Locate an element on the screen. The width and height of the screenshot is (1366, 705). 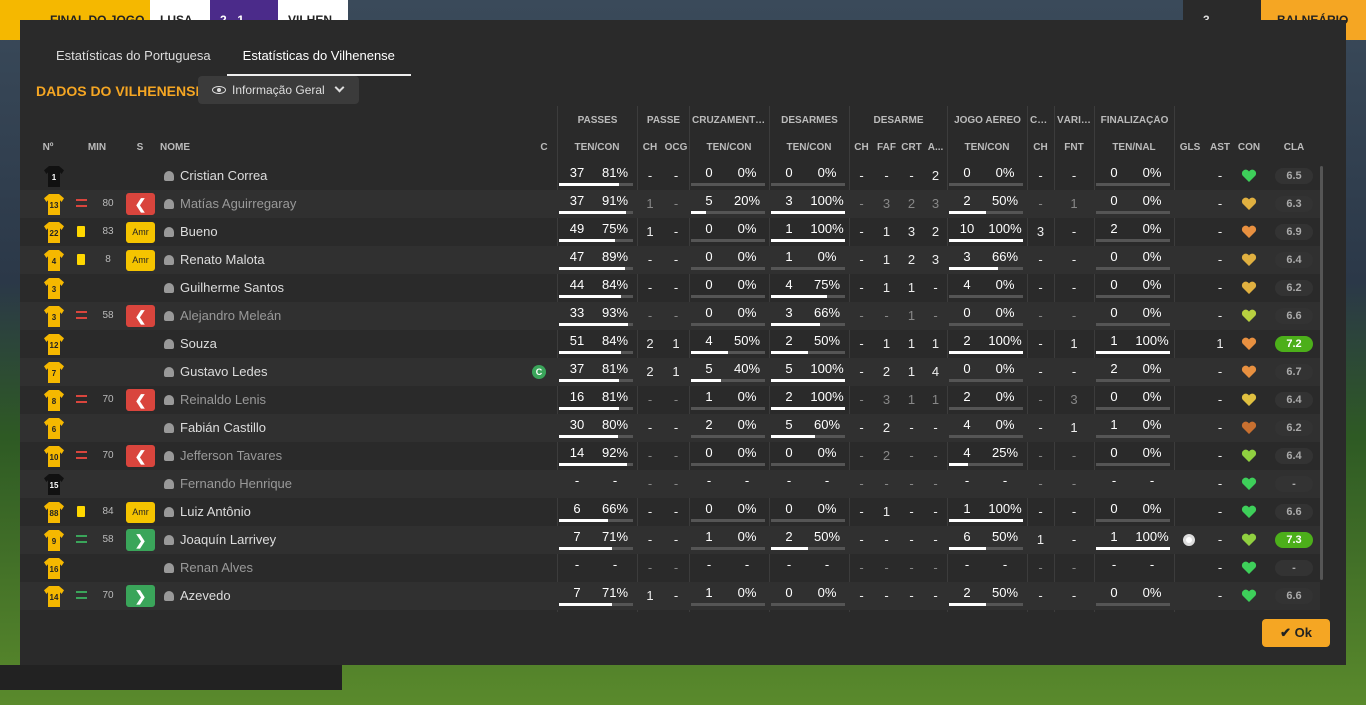
player-name: Gustavo Ledes is located at coordinates (223, 372).